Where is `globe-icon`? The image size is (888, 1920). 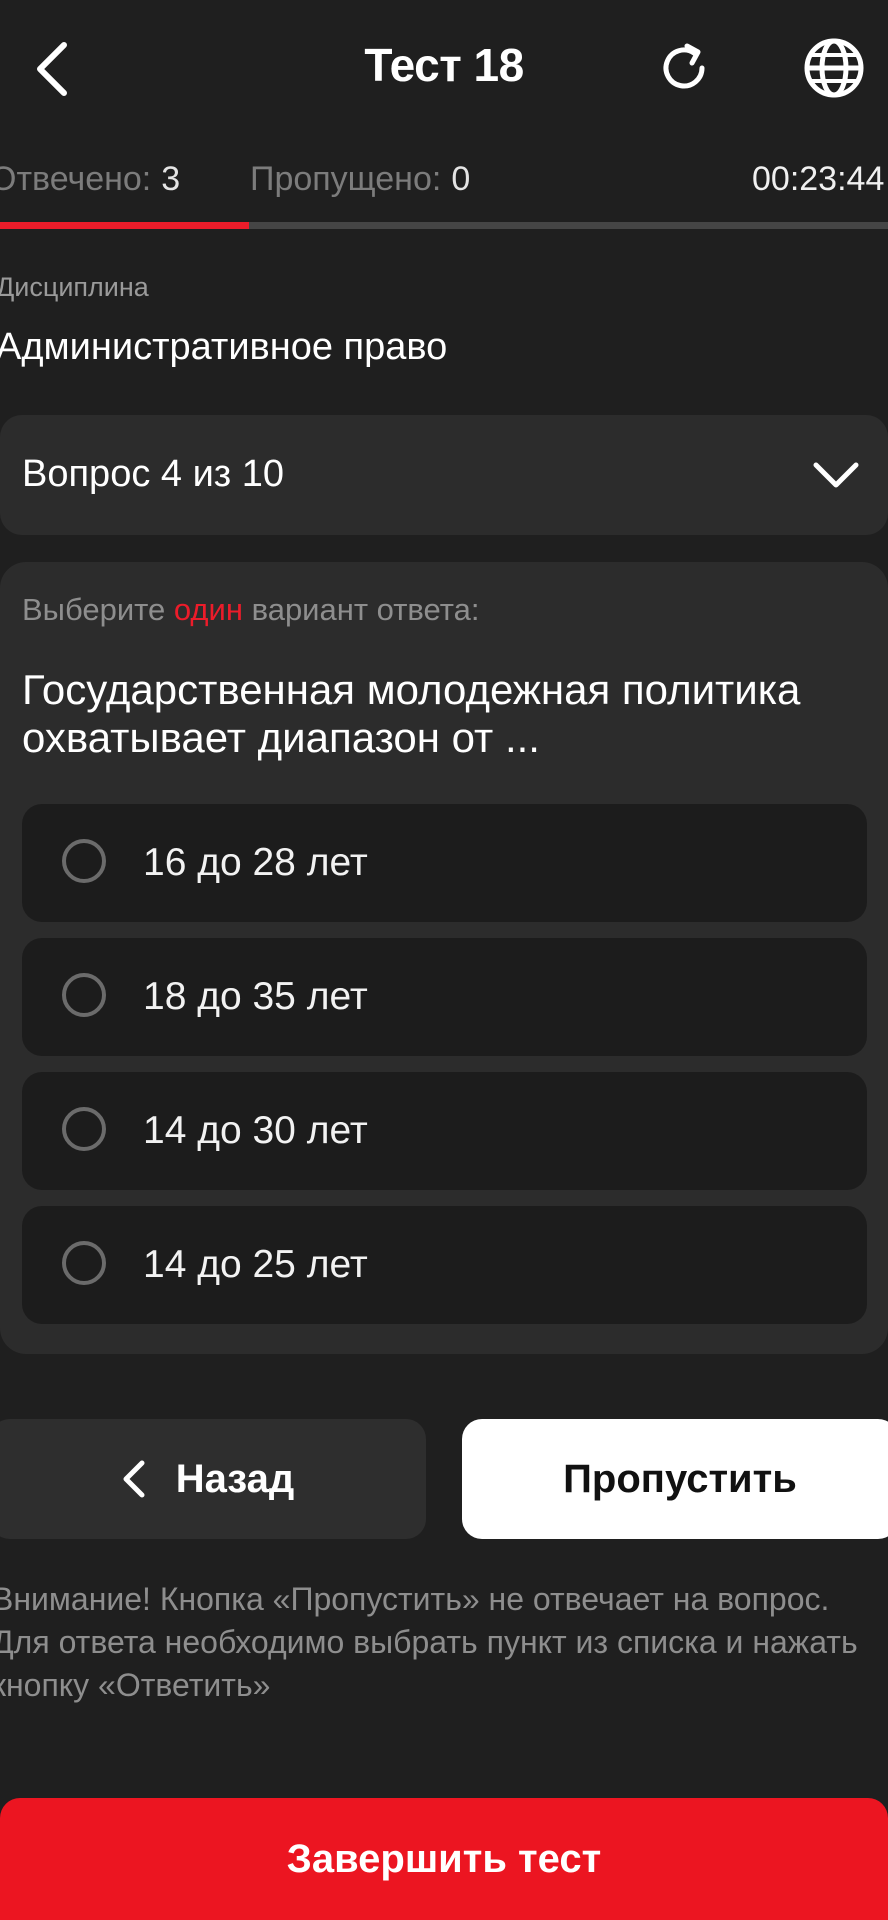
globe-icon is located at coordinates (834, 68).